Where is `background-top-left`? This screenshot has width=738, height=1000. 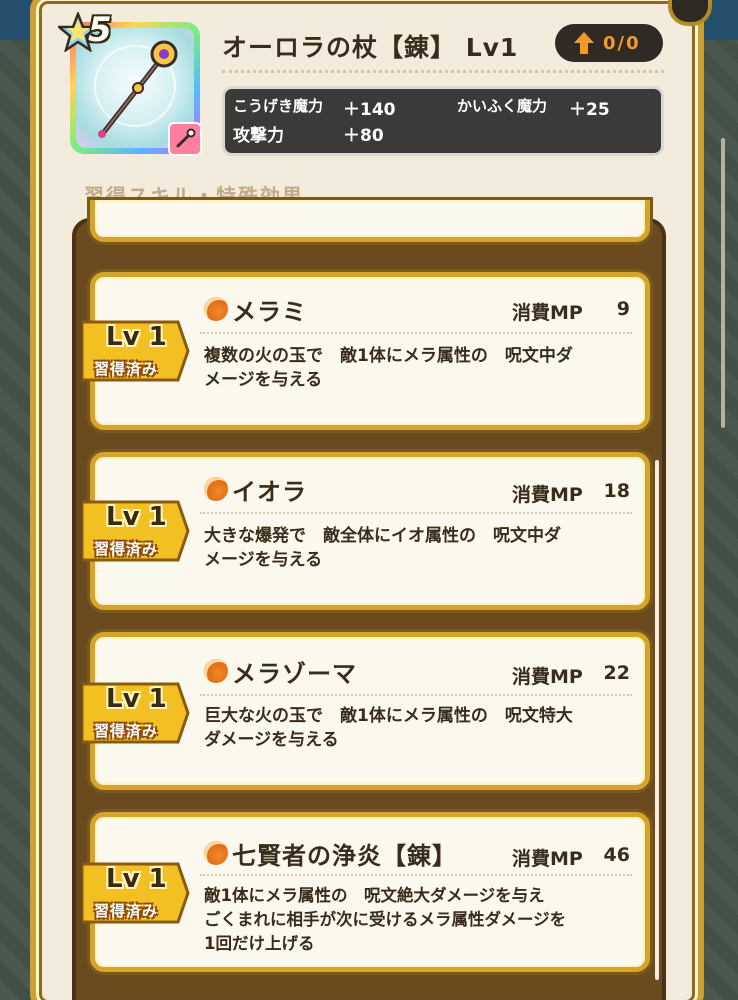
background-top-left is located at coordinates (15, 20).